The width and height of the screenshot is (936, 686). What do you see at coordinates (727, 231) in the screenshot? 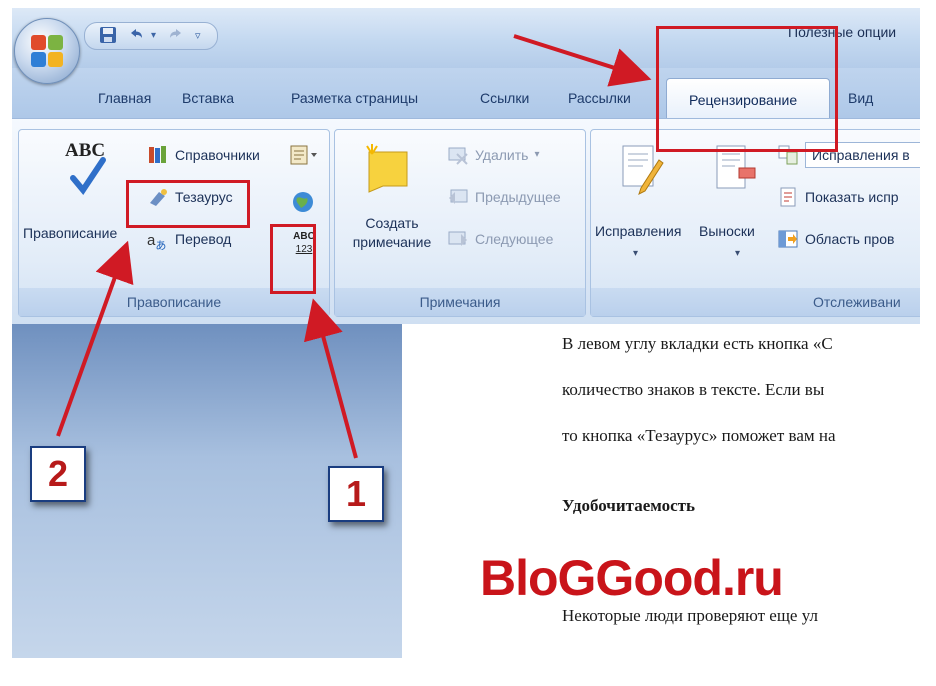
I see `balloons-button: Выноски` at bounding box center [727, 231].